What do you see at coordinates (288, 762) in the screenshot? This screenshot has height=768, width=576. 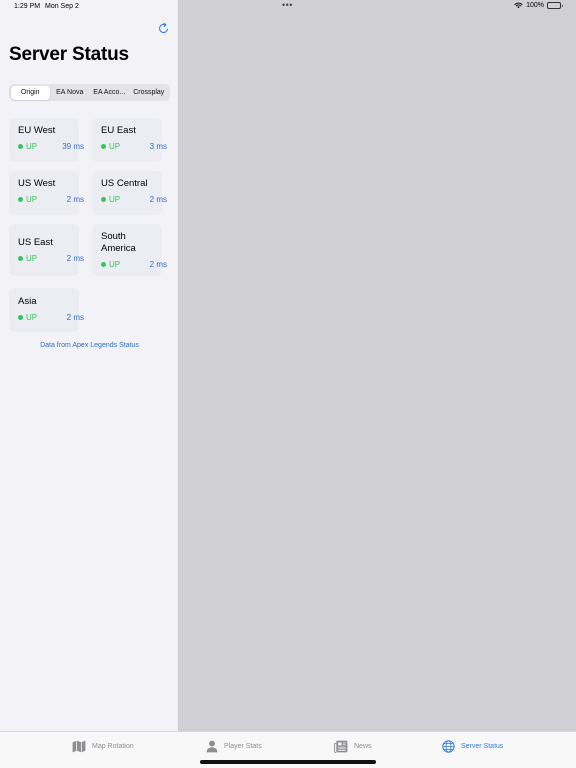 I see `home-indicator` at bounding box center [288, 762].